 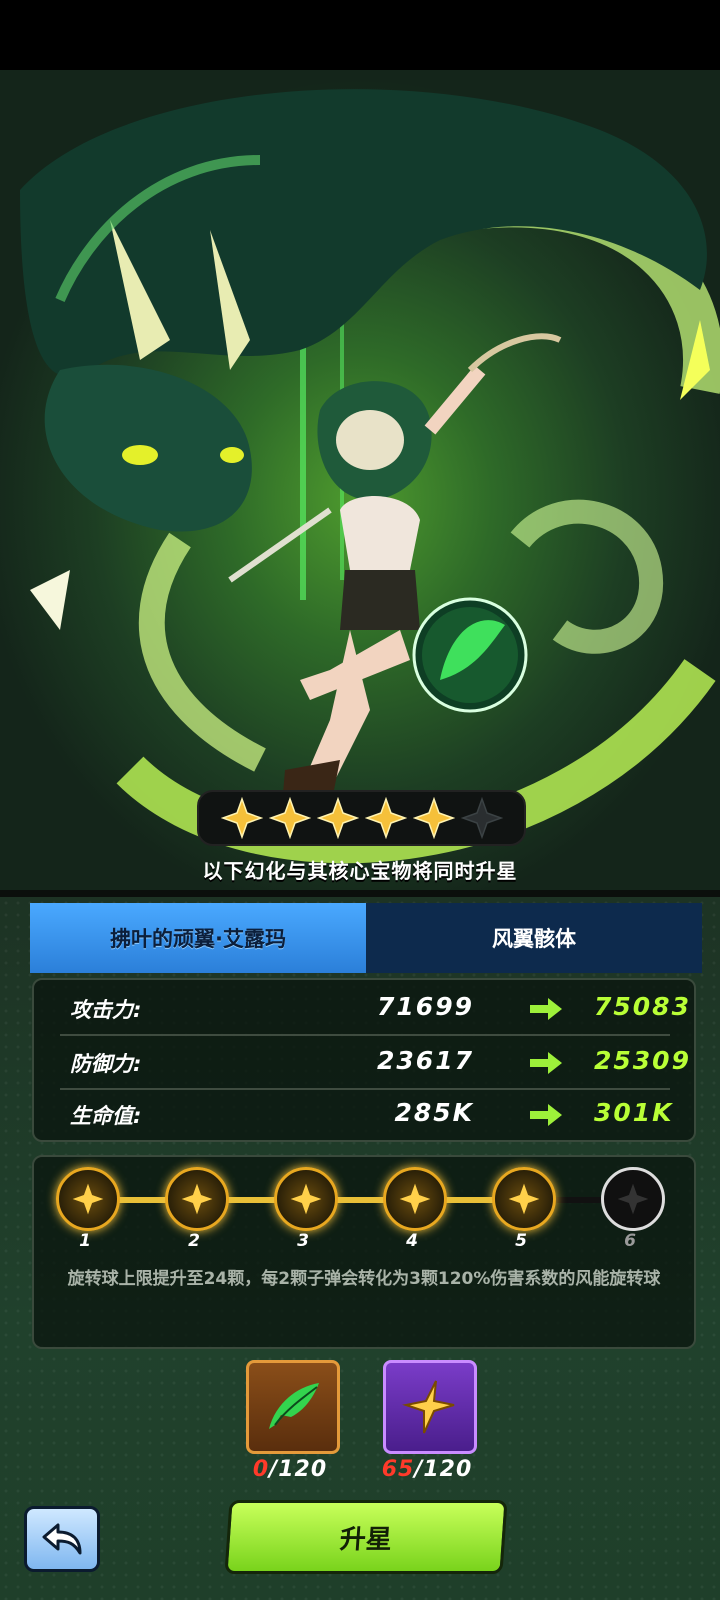 What do you see at coordinates (642, 1006) in the screenshot?
I see `stat-next: 75083` at bounding box center [642, 1006].